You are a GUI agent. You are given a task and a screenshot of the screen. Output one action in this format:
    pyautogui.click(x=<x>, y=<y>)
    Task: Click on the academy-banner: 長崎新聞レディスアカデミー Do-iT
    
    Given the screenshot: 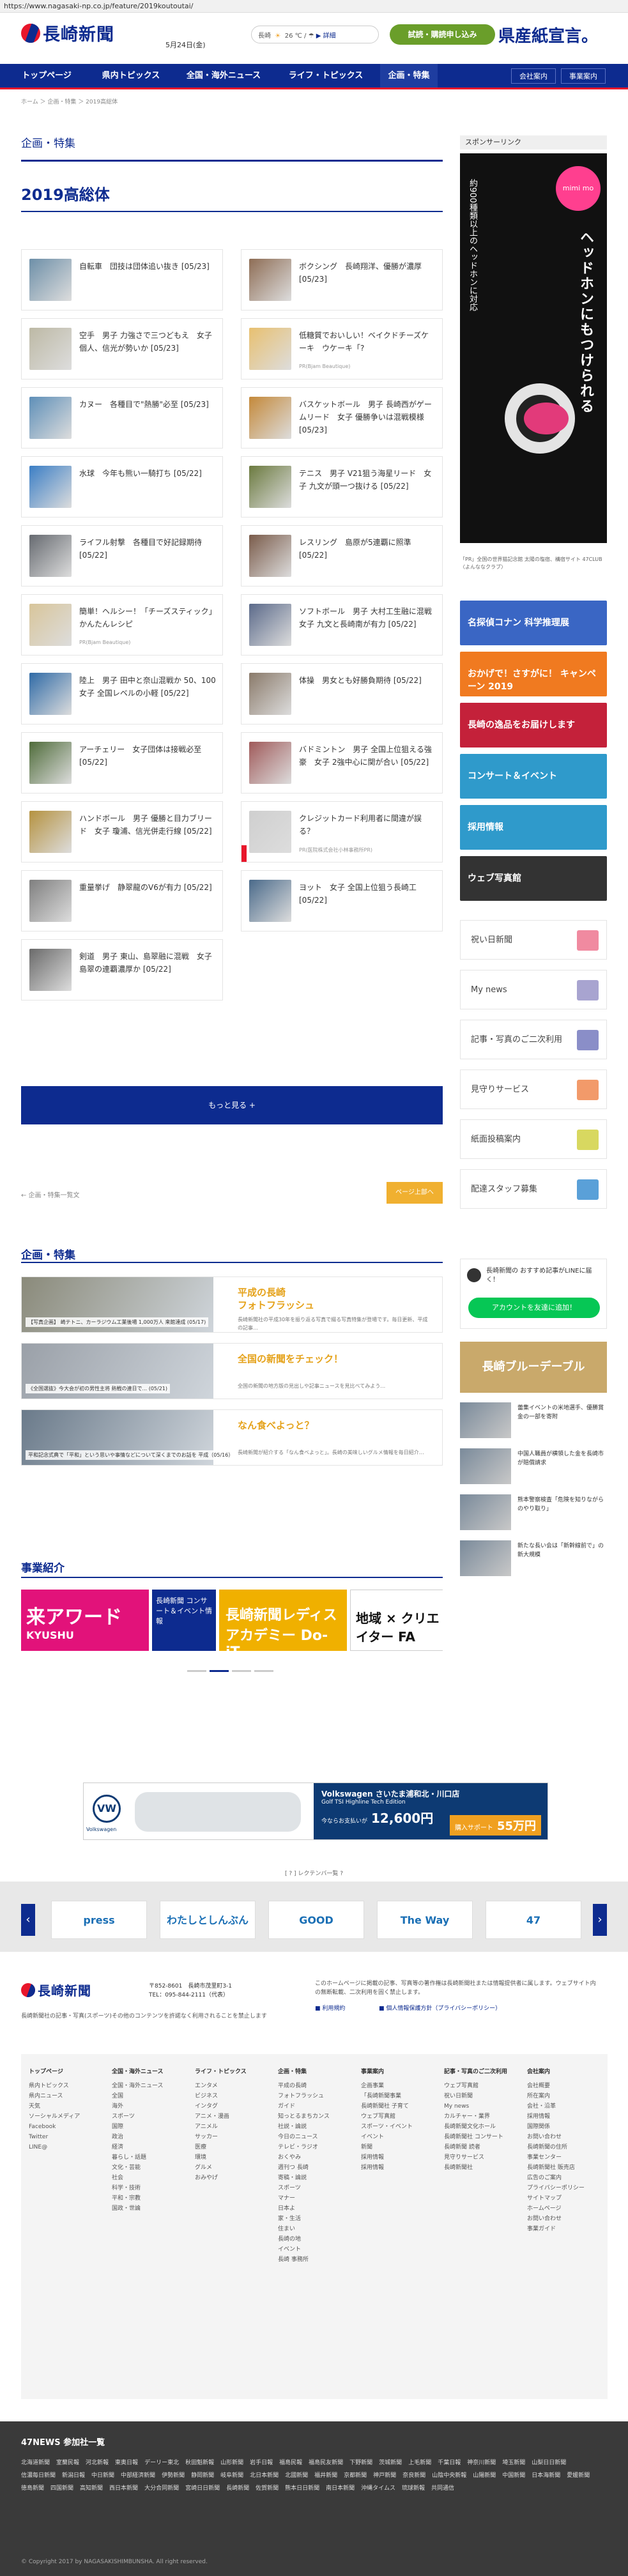 What is the action you would take?
    pyautogui.click(x=283, y=1620)
    